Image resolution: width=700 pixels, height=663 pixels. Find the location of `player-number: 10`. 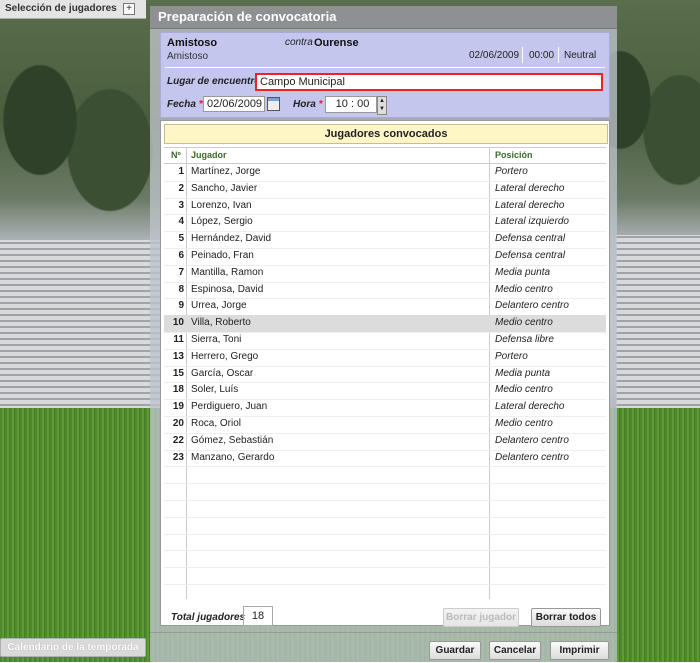

player-number: 10 is located at coordinates (178, 323).